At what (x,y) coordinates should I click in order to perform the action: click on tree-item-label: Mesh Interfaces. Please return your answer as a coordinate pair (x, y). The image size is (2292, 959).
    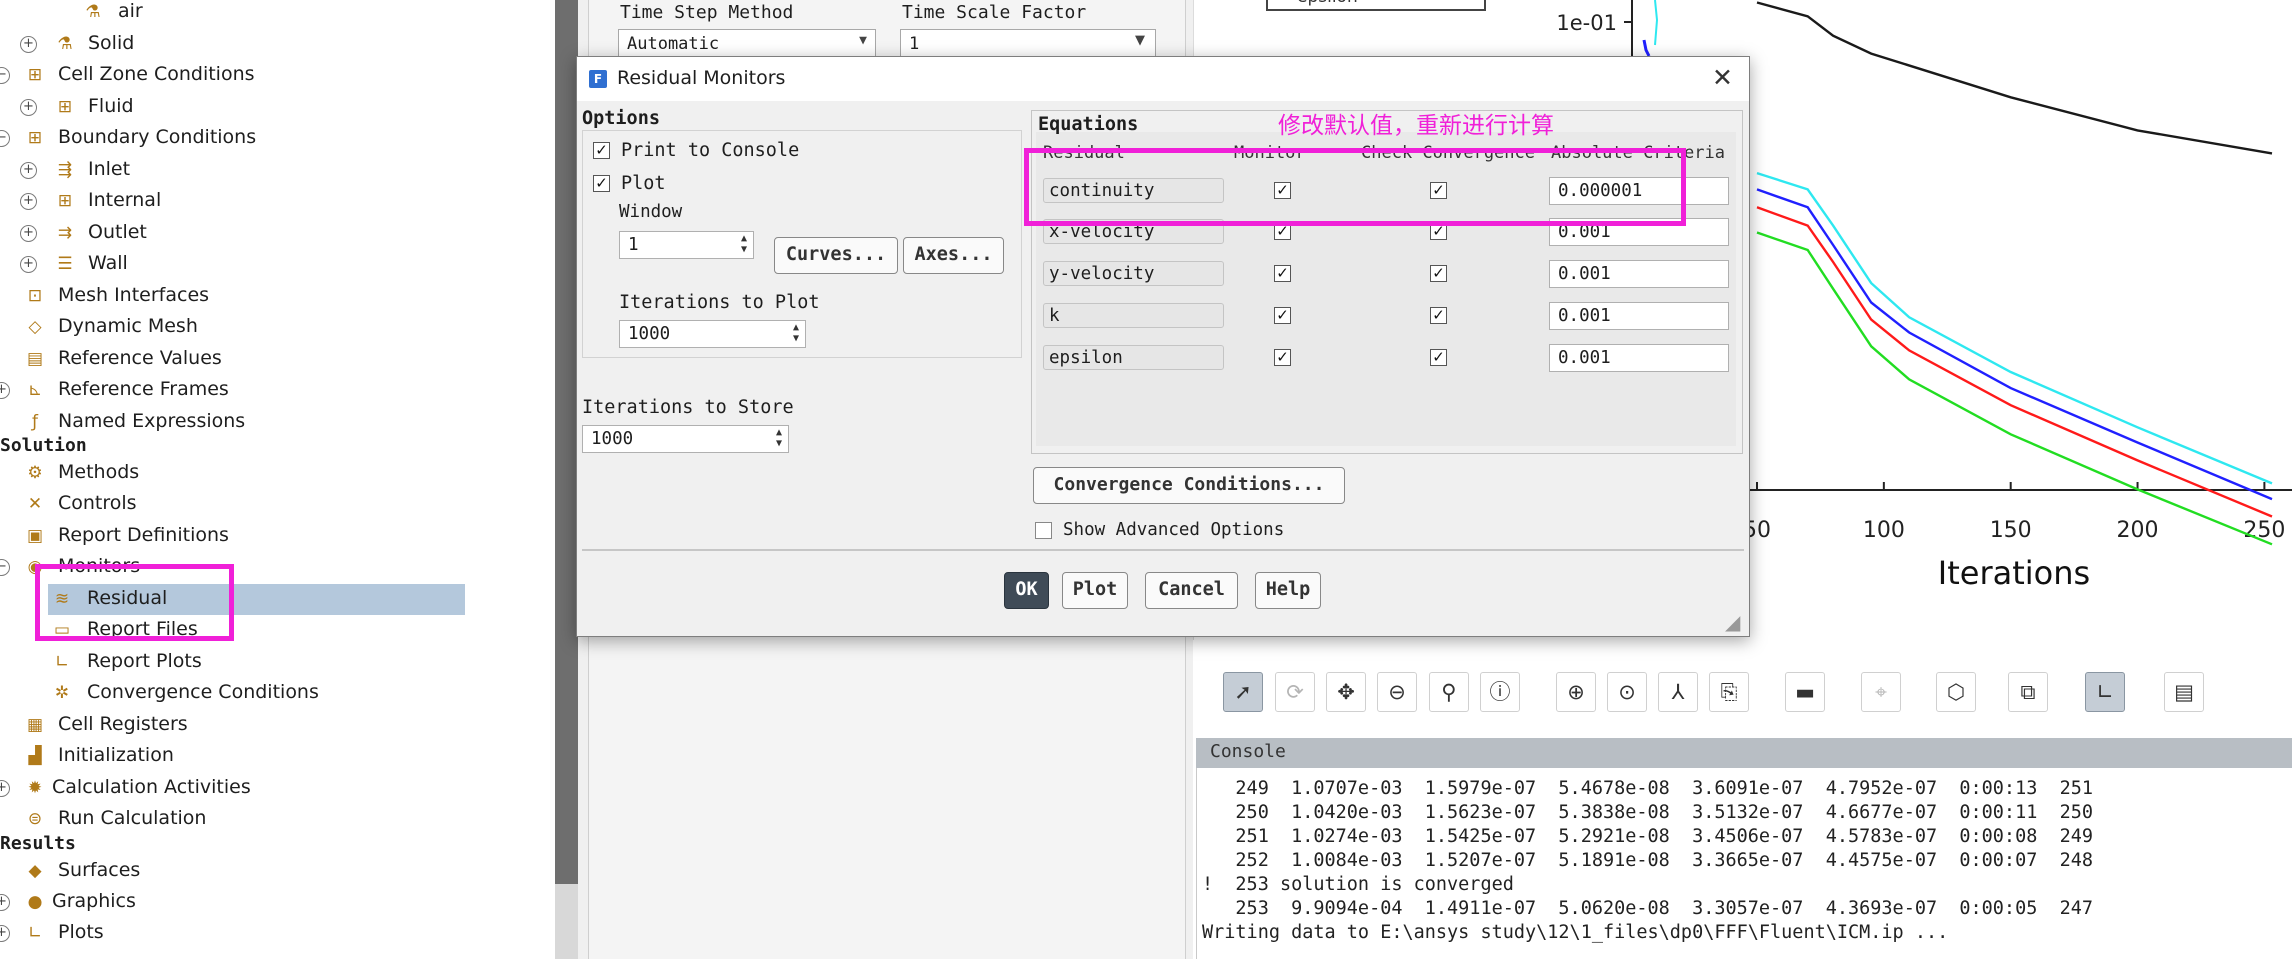
    Looking at the image, I should click on (134, 295).